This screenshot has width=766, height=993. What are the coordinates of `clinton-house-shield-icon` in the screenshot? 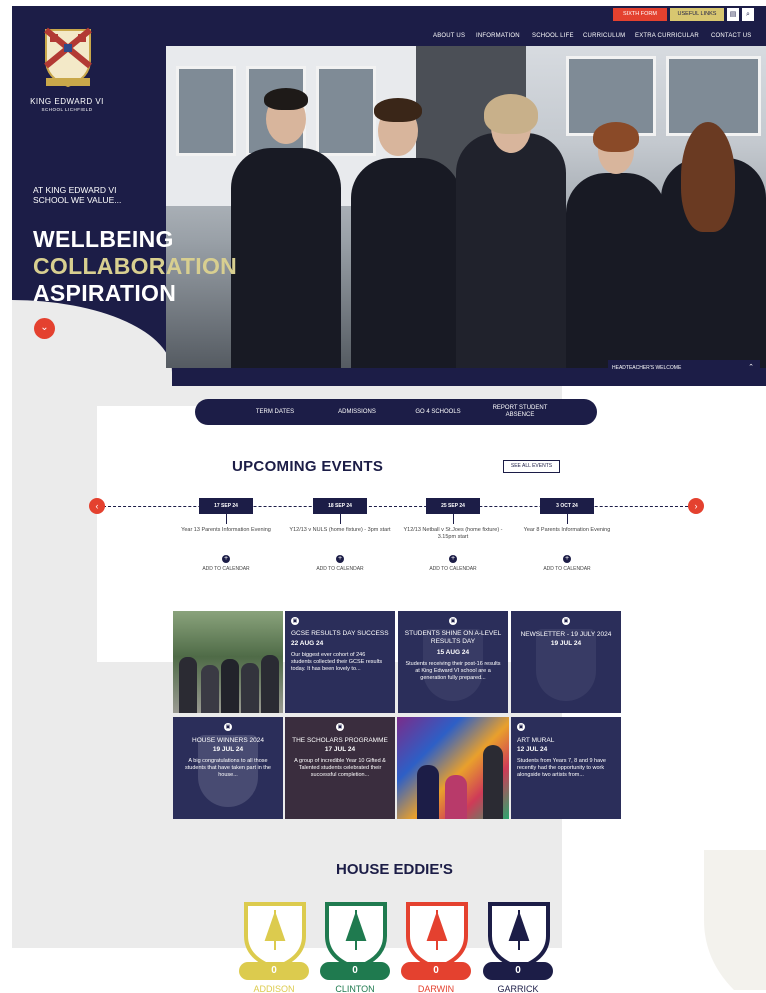 It's located at (356, 936).